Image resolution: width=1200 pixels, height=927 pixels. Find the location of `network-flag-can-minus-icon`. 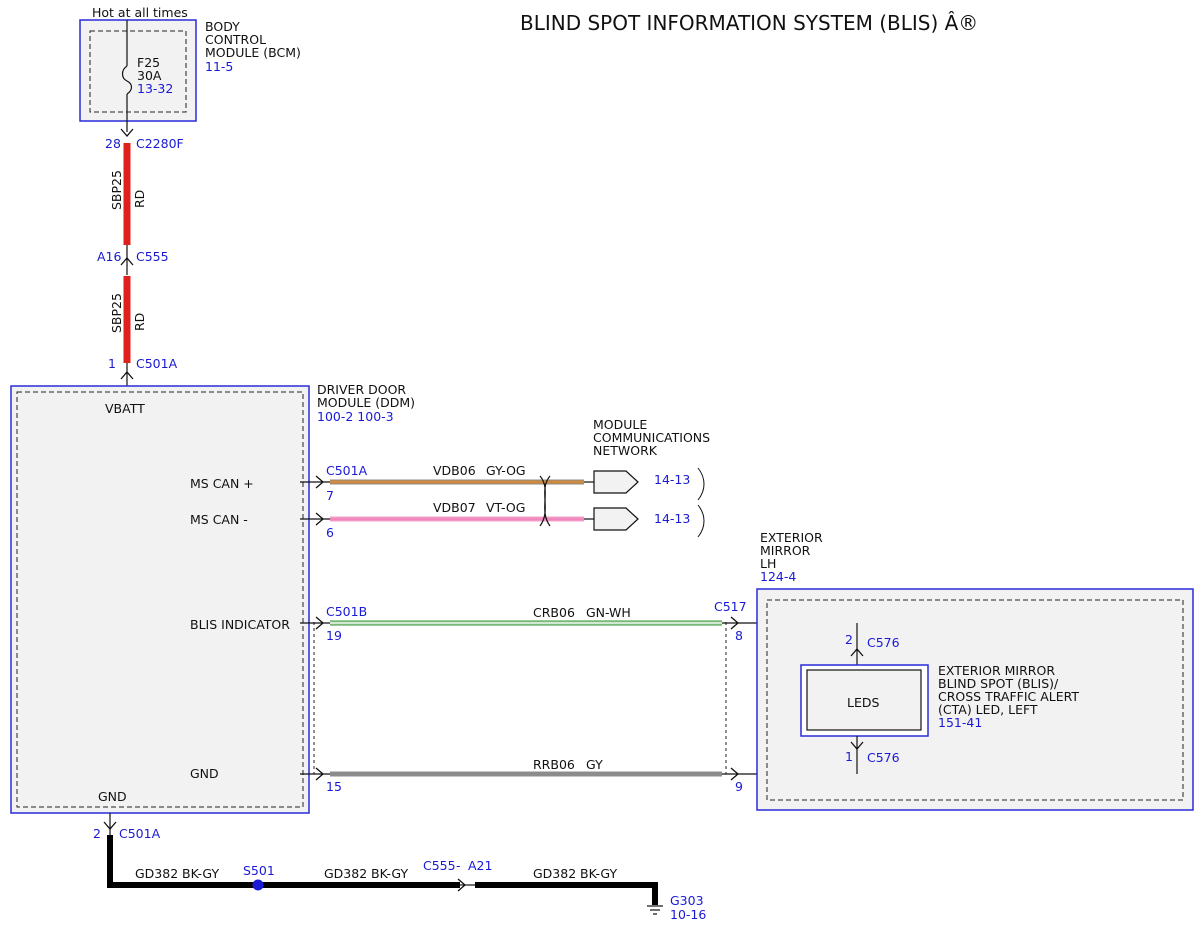

network-flag-can-minus-icon is located at coordinates (616, 519).